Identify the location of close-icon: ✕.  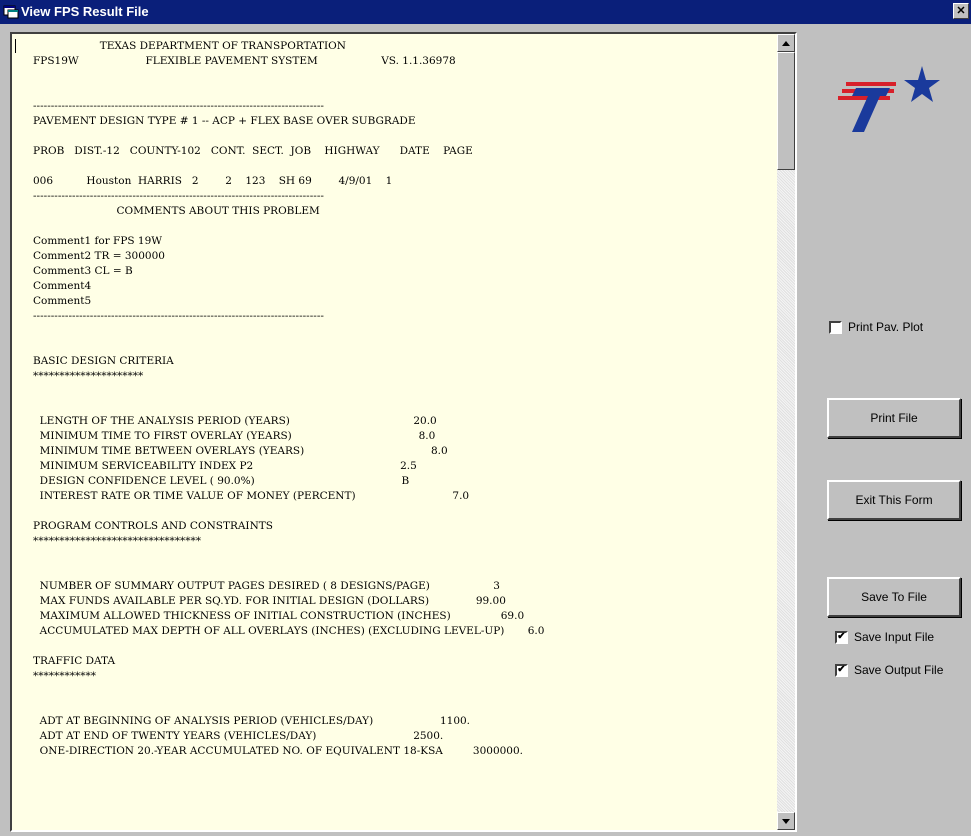
(961, 10).